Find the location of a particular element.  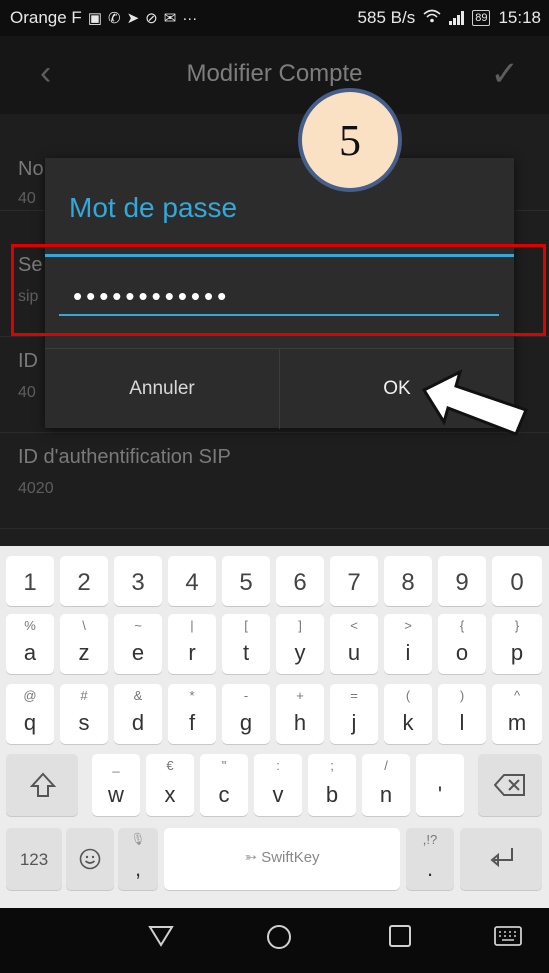

enter-icon is located at coordinates (501, 858).